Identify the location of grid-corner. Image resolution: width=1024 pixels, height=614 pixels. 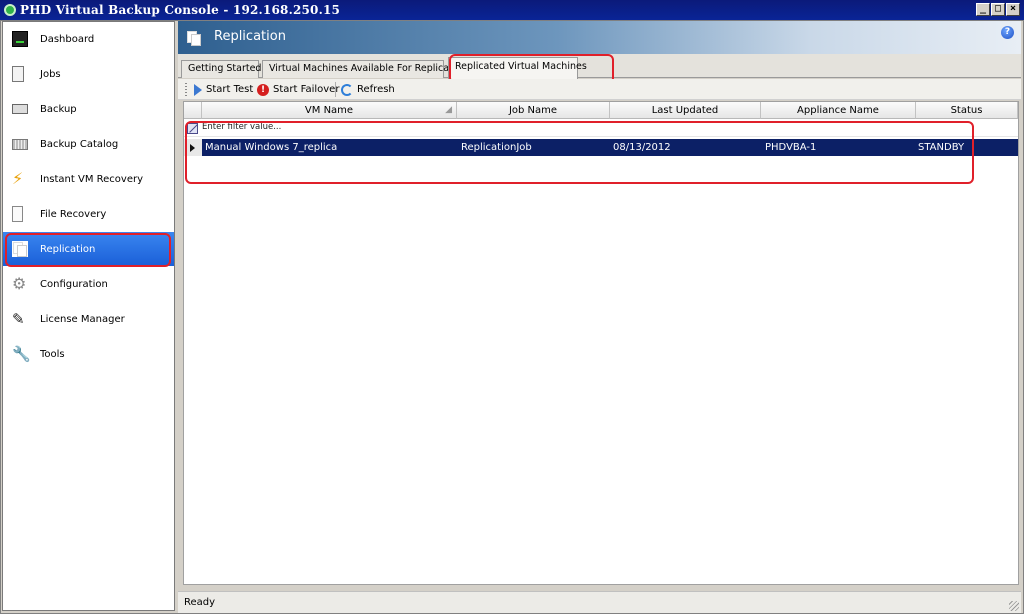
(193, 110).